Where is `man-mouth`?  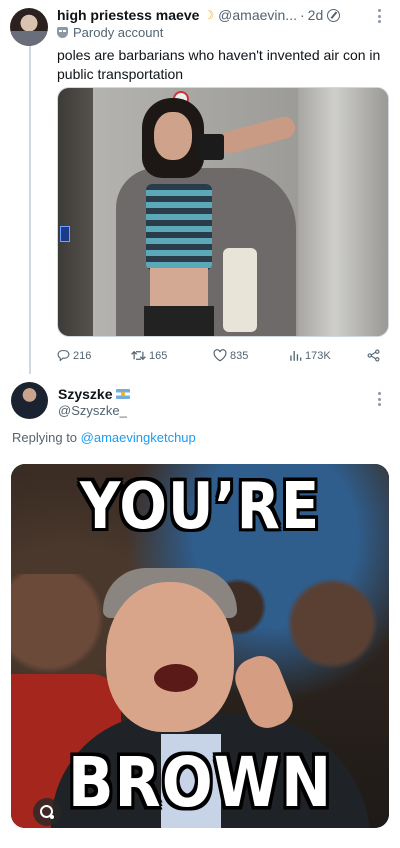
man-mouth is located at coordinates (176, 678).